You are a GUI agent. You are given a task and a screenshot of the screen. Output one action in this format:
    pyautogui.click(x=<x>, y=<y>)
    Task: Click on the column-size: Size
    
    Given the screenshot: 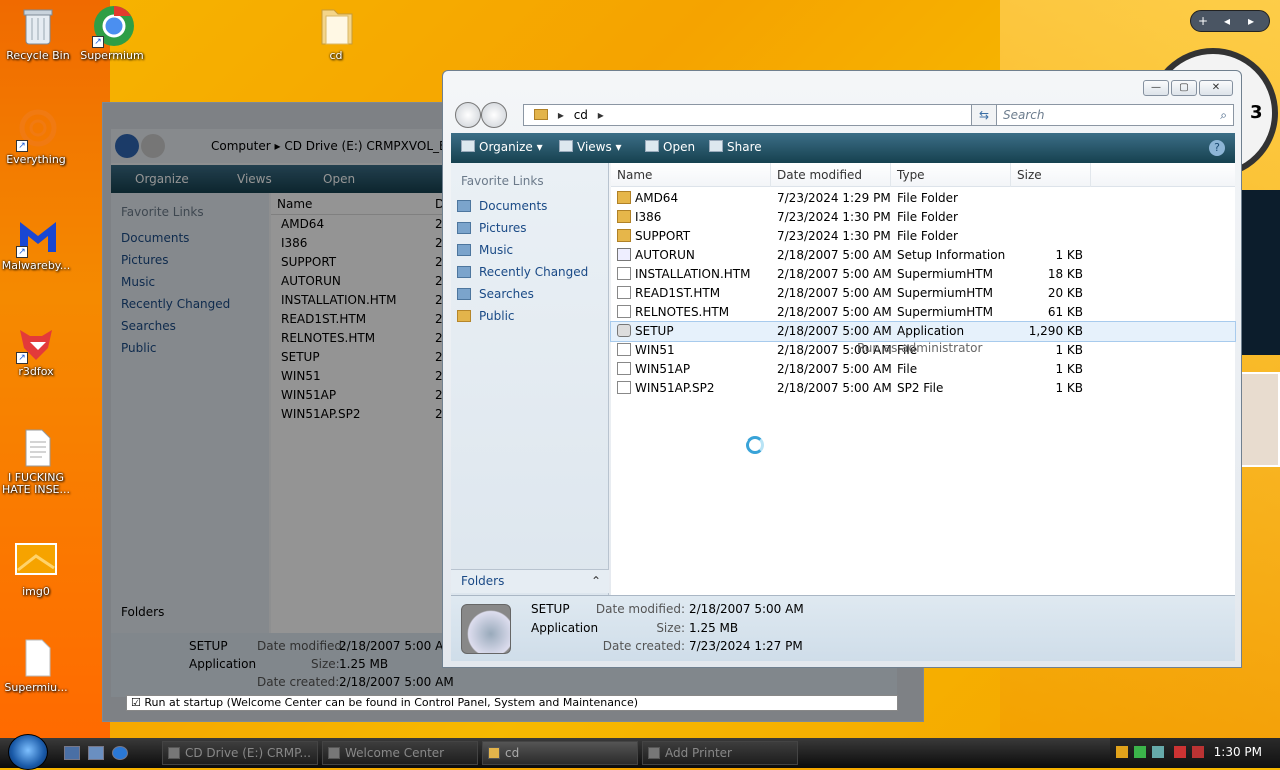 What is the action you would take?
    pyautogui.click(x=1051, y=175)
    